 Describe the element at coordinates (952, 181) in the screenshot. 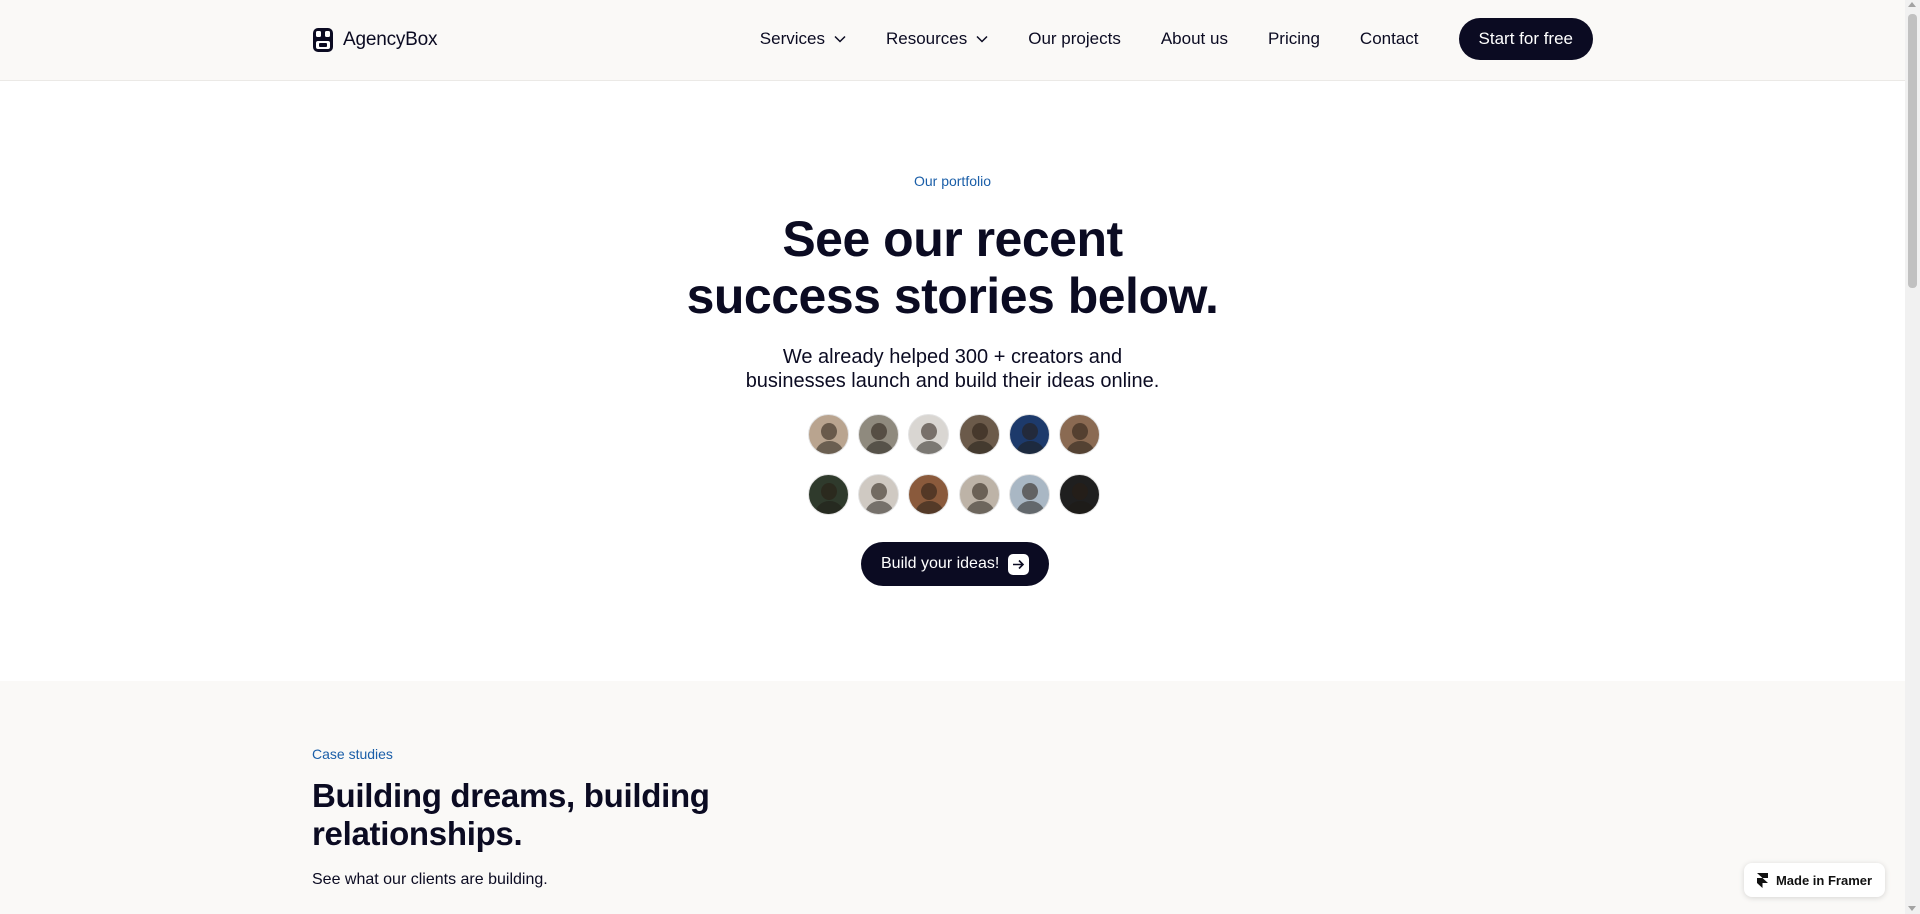

I see `hero-eyebrow: Our portfolio` at that location.